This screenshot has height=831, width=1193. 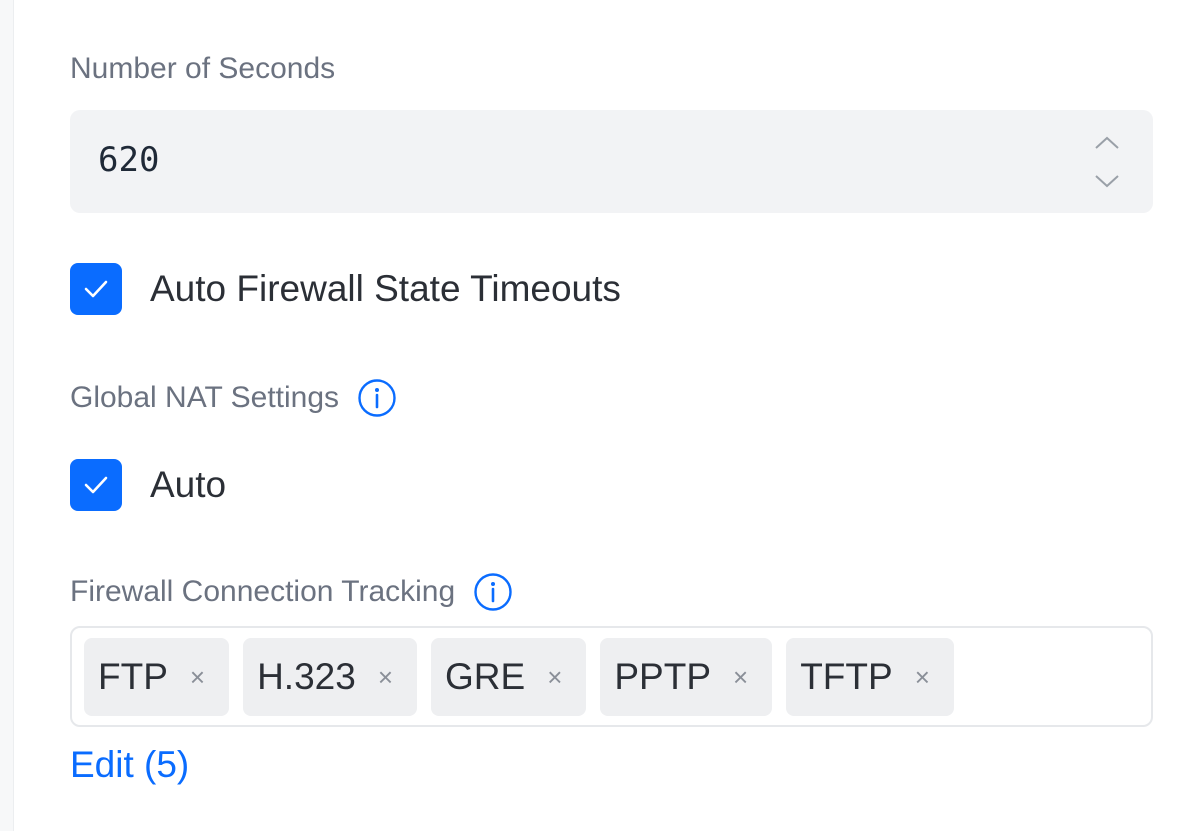 What do you see at coordinates (128, 160) in the screenshot?
I see `number-of-seconds-value: 620` at bounding box center [128, 160].